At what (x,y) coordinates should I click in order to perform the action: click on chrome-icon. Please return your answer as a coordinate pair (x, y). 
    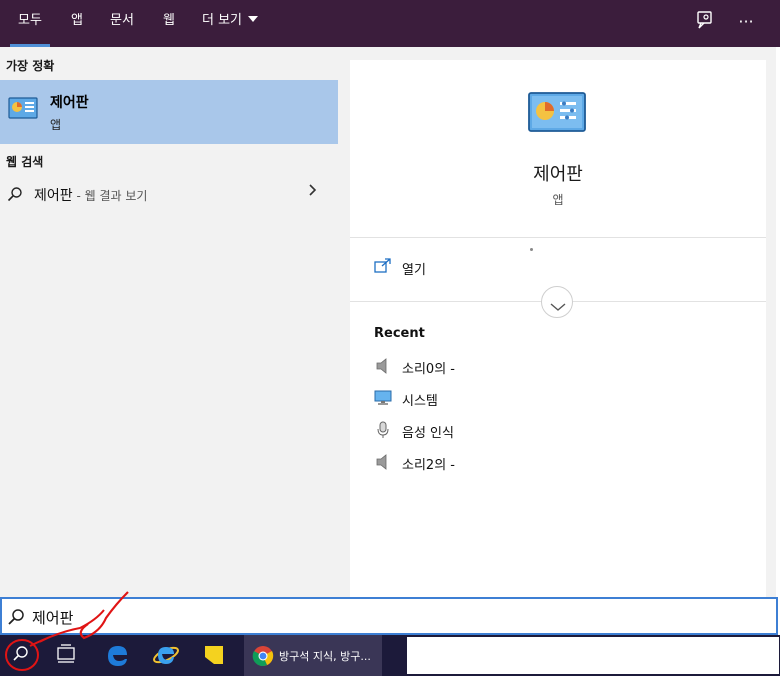
    Looking at the image, I should click on (263, 658).